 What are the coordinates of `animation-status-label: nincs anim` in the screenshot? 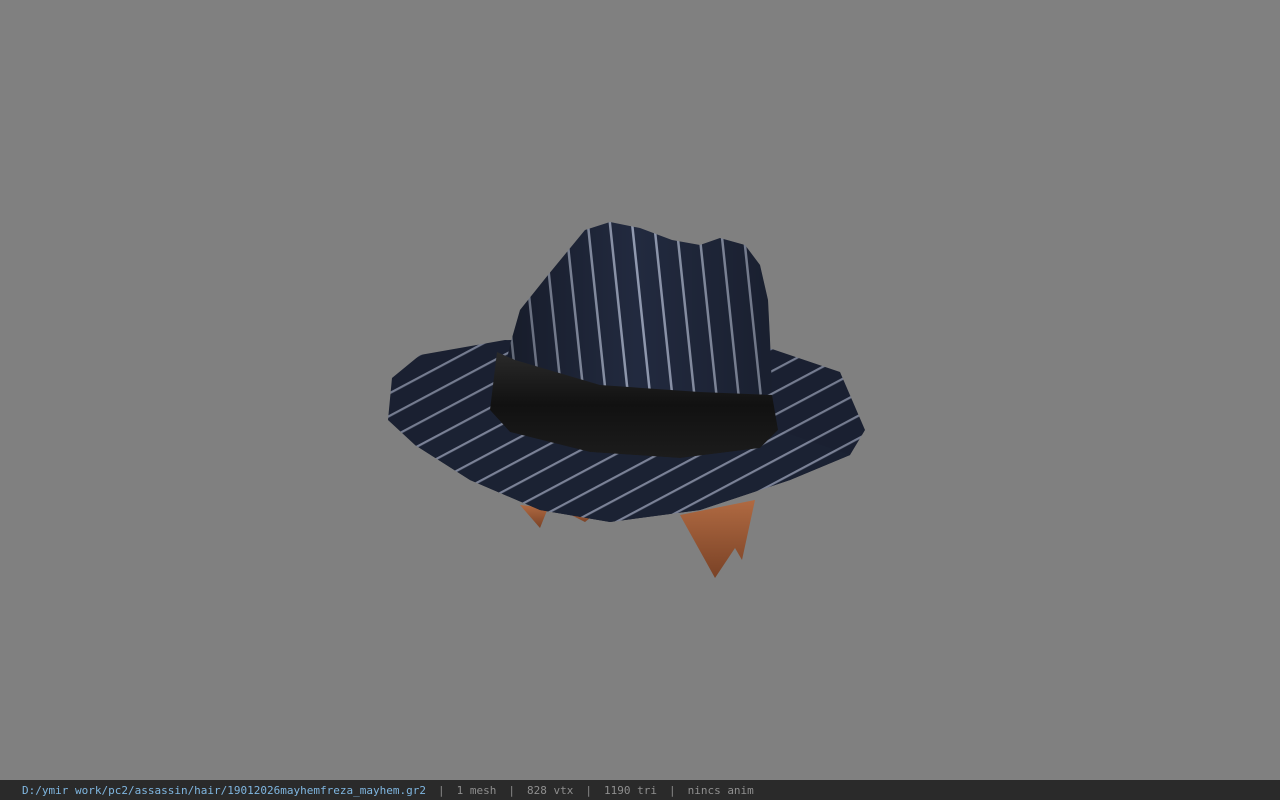 It's located at (720, 790).